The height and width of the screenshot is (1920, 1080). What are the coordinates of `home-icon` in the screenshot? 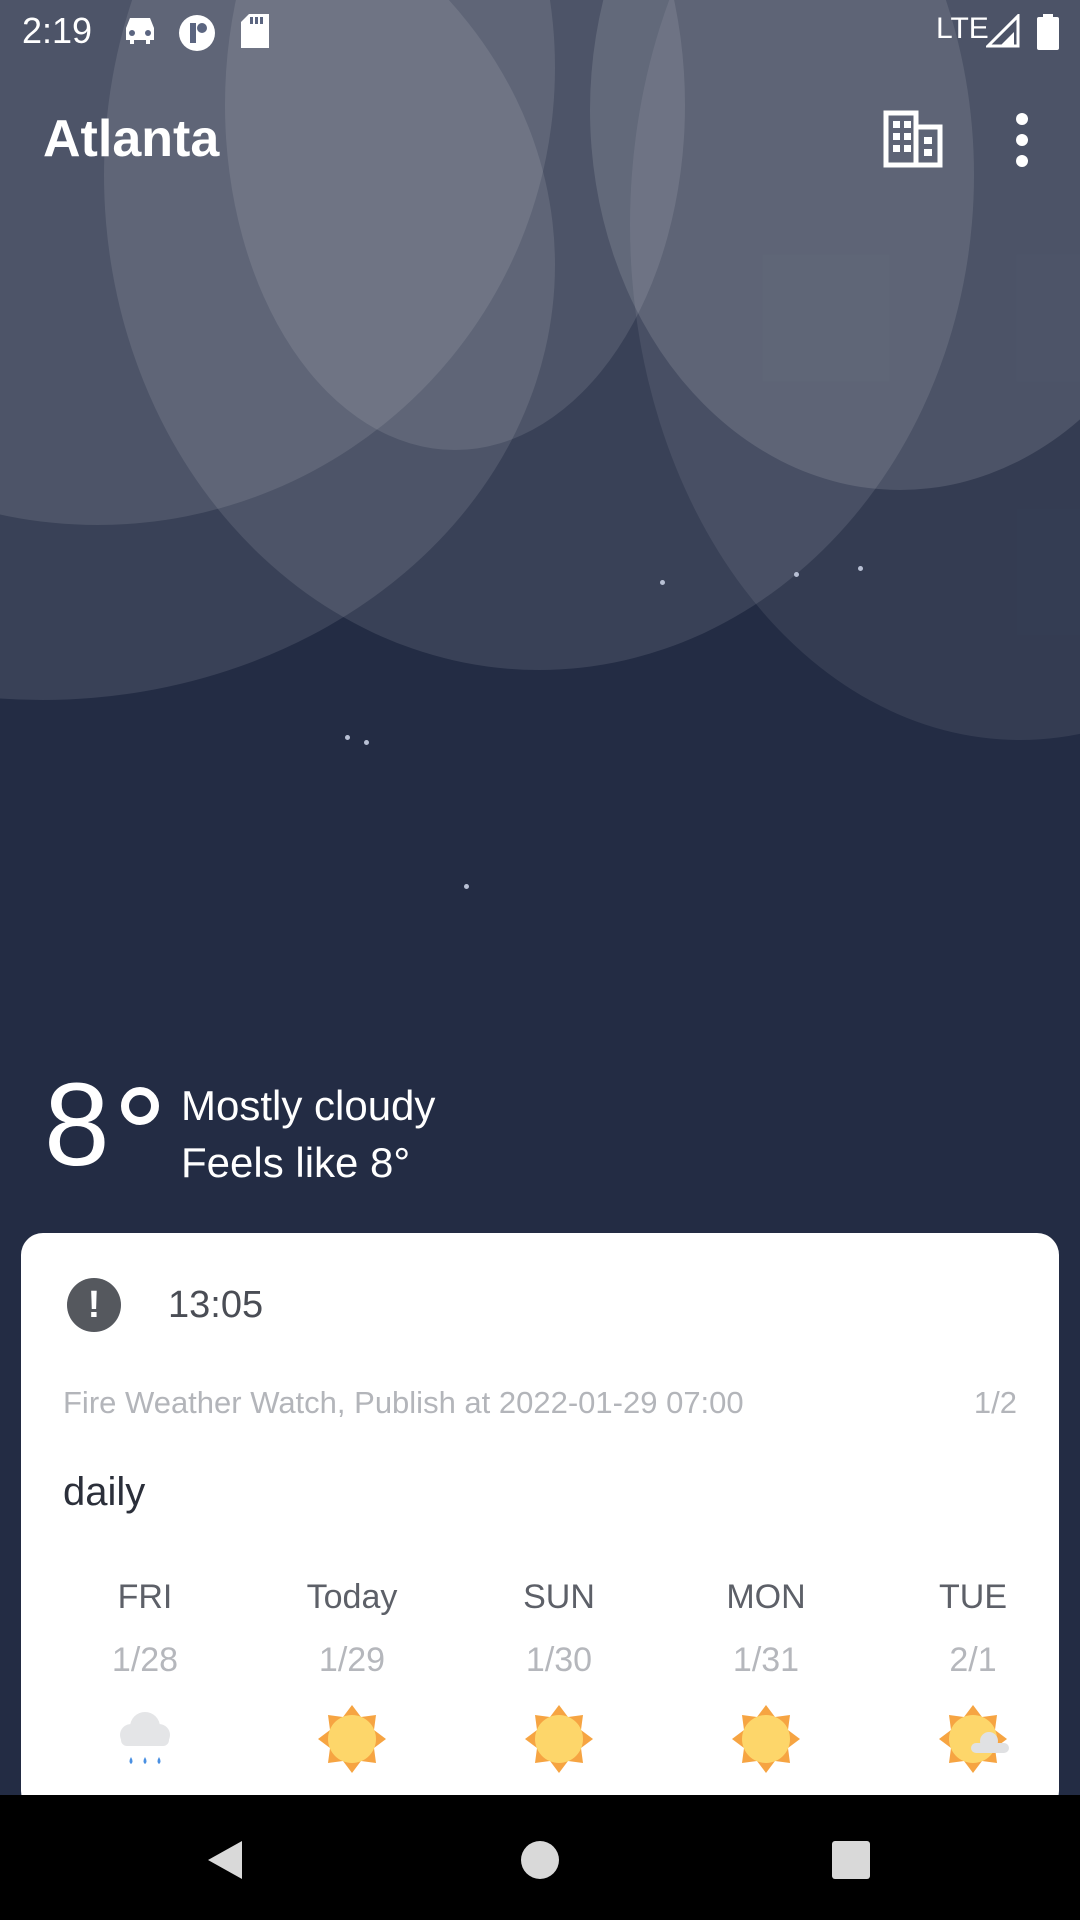 It's located at (540, 1860).